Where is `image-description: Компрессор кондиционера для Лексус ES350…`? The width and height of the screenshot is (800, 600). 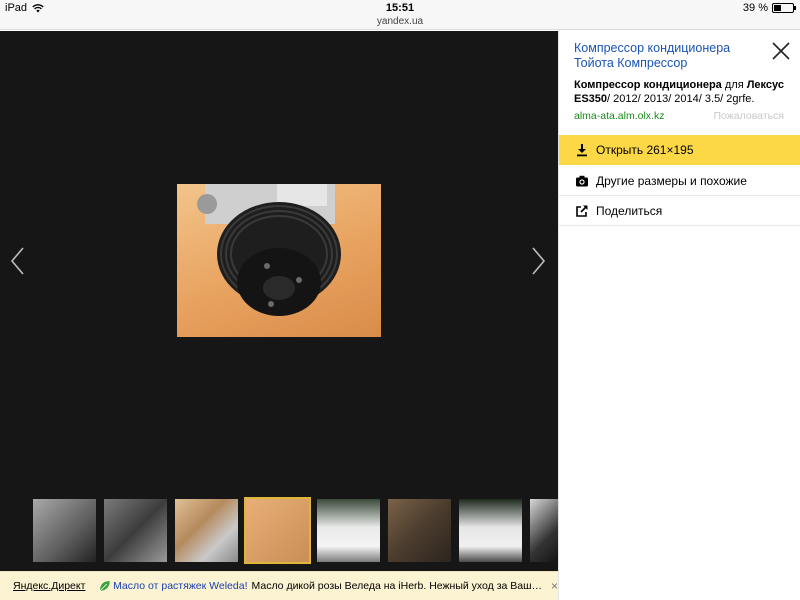
image-description: Компрессор кондиционера для Лексус ES350… is located at coordinates (684, 92).